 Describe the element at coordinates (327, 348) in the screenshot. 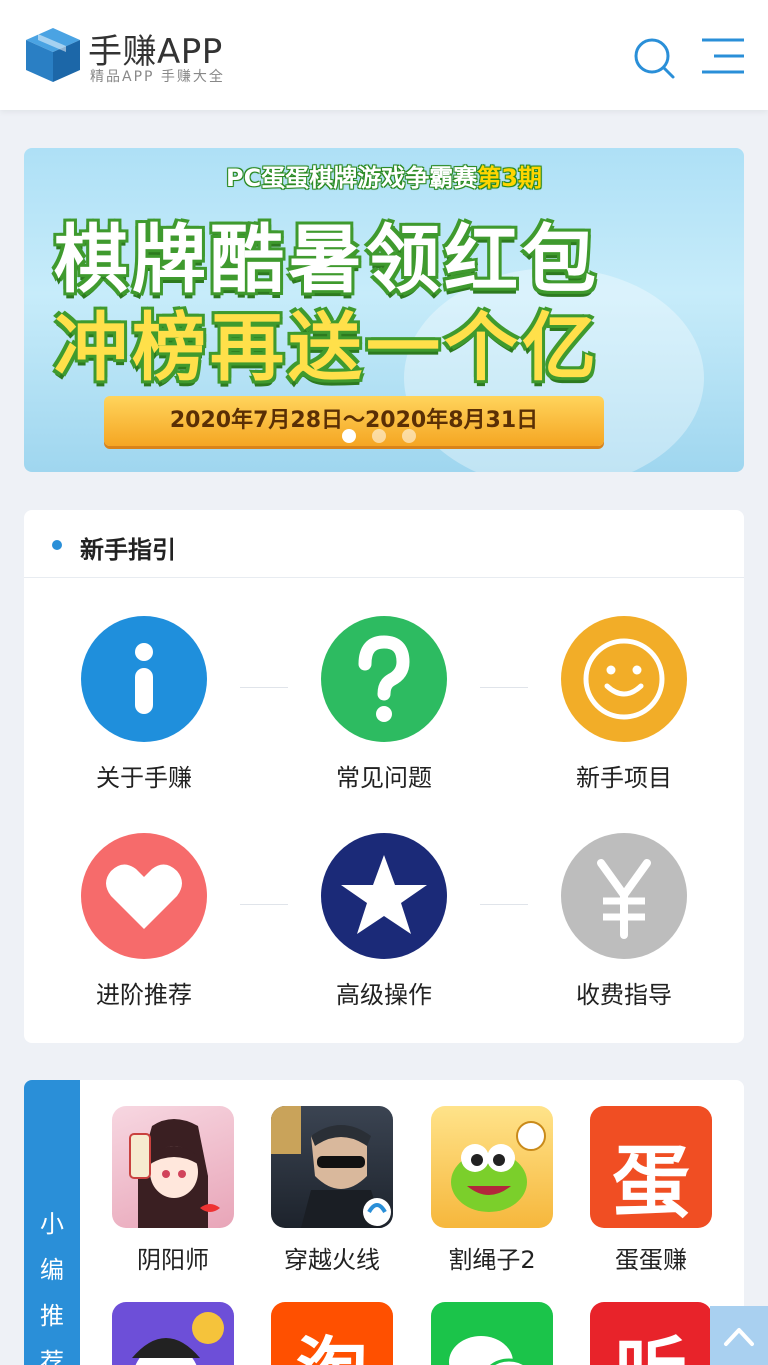

I see `banner-subheadline: 冲榜再送一个亿` at that location.